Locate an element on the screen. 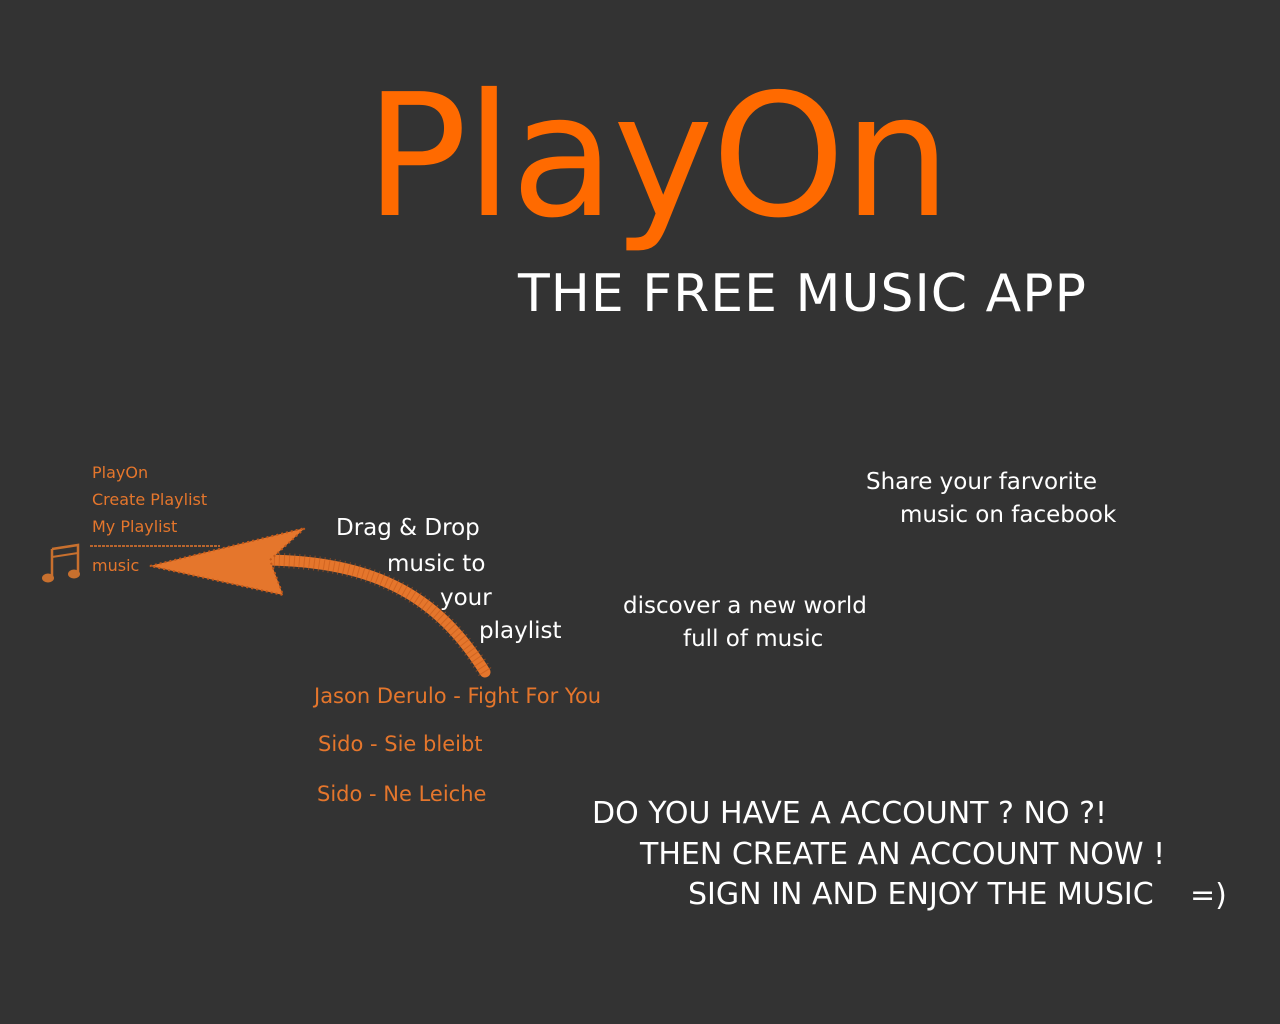  music-notes-icon is located at coordinates (61, 563).